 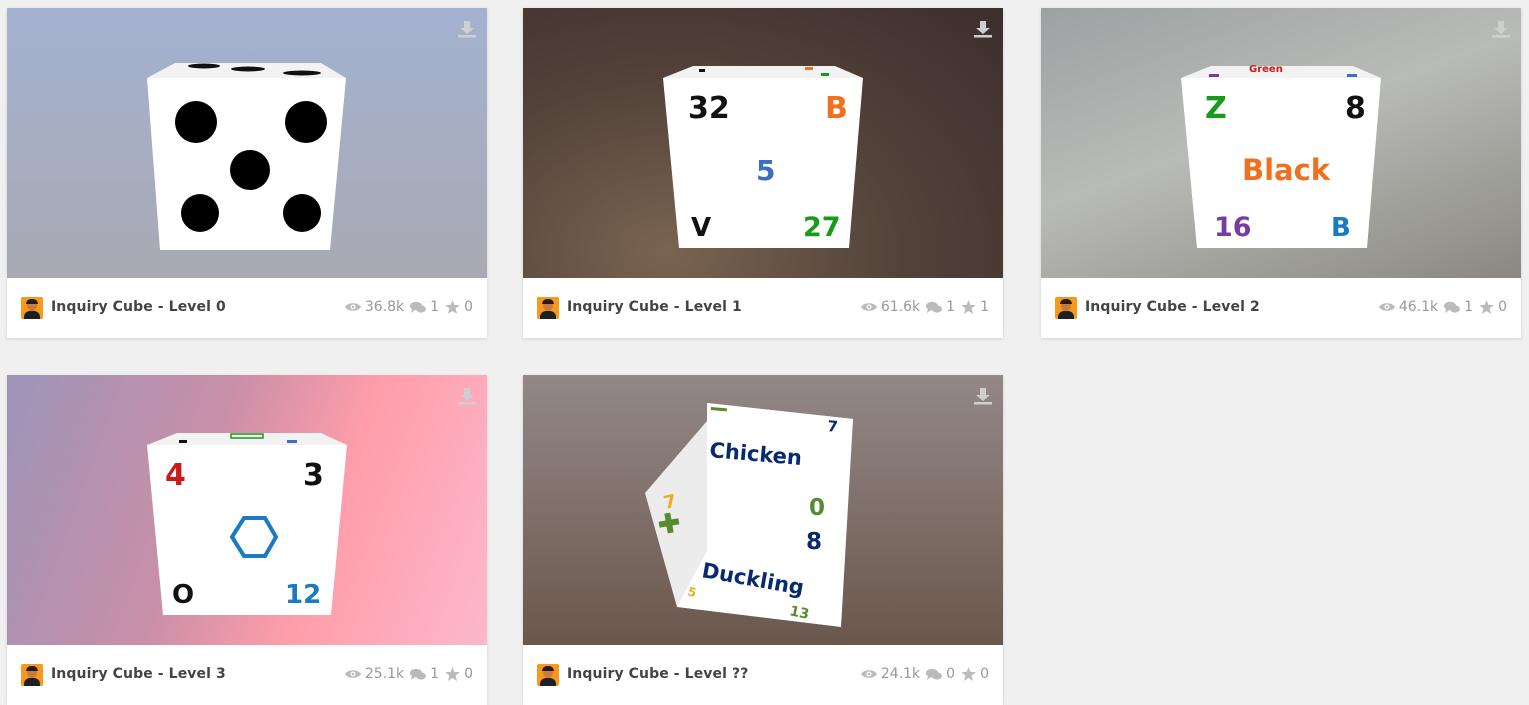 What do you see at coordinates (1266, 69) in the screenshot?
I see `cube-label: Green` at bounding box center [1266, 69].